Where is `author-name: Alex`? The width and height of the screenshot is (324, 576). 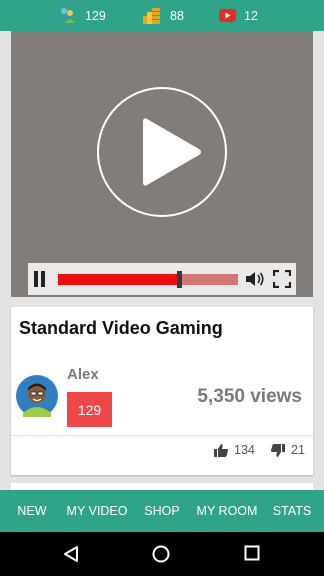
author-name: Alex is located at coordinates (83, 374).